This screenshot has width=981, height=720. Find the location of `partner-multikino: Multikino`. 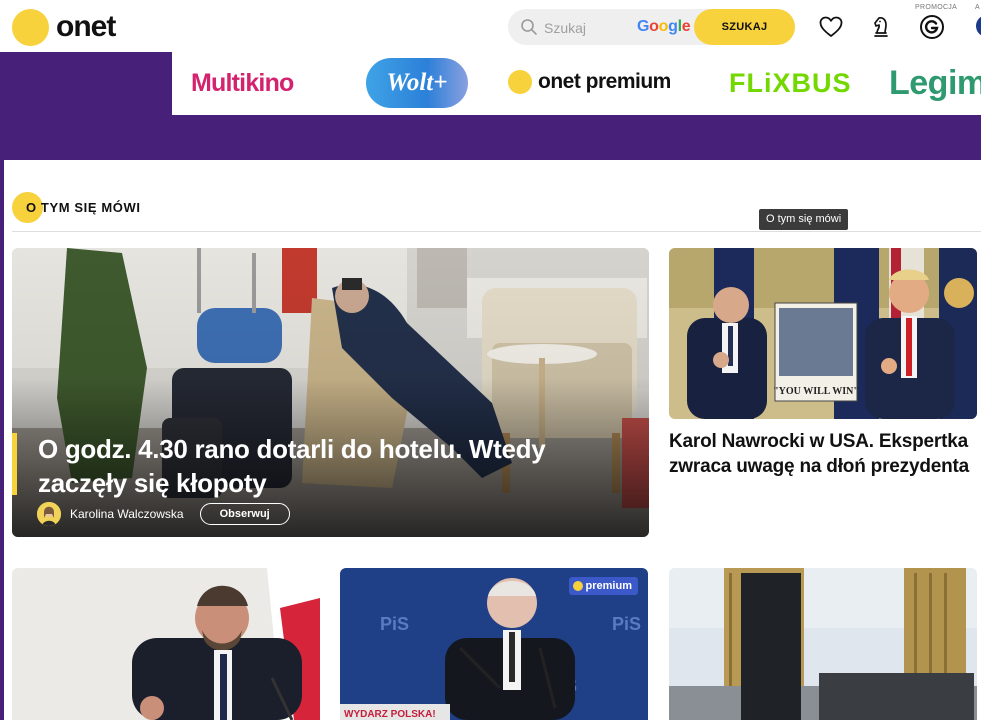

partner-multikino: Multikino is located at coordinates (242, 83).